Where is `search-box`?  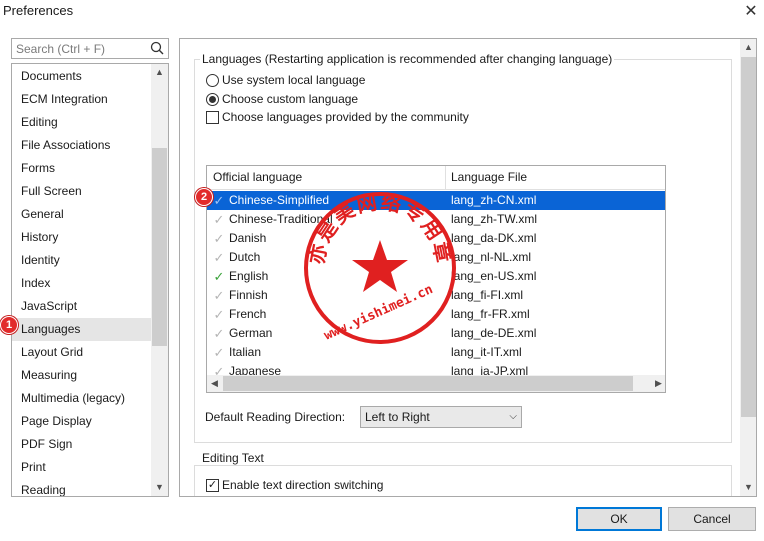 search-box is located at coordinates (90, 48).